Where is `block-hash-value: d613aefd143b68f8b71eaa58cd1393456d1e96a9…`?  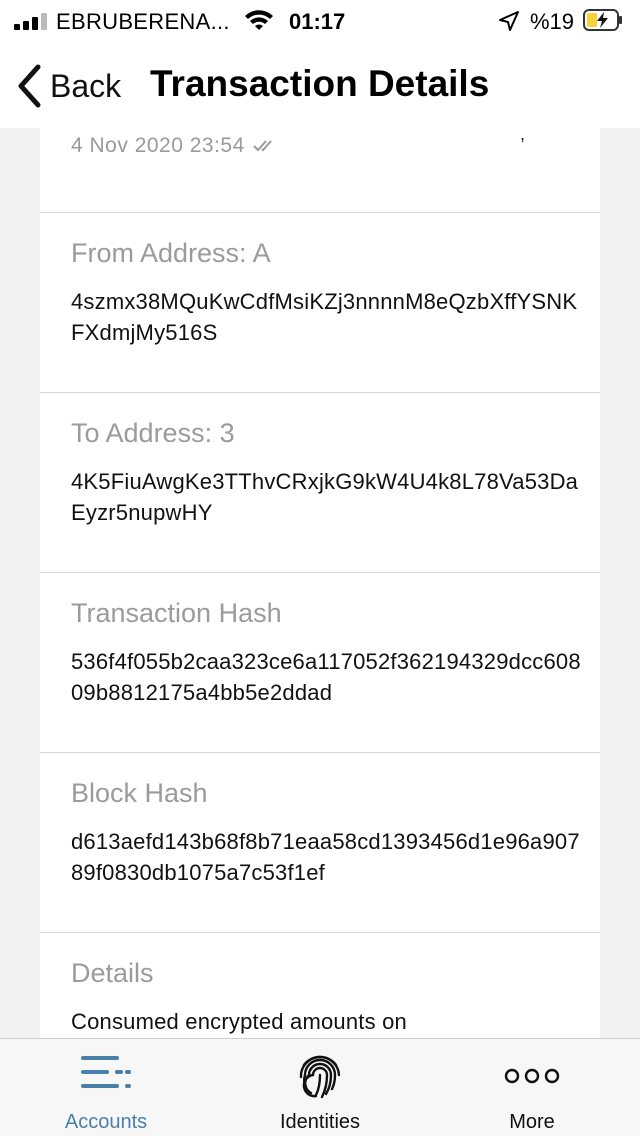
block-hash-value: d613aefd143b68f8b71eaa58cd1393456d1e96a9… is located at coordinates (326, 857).